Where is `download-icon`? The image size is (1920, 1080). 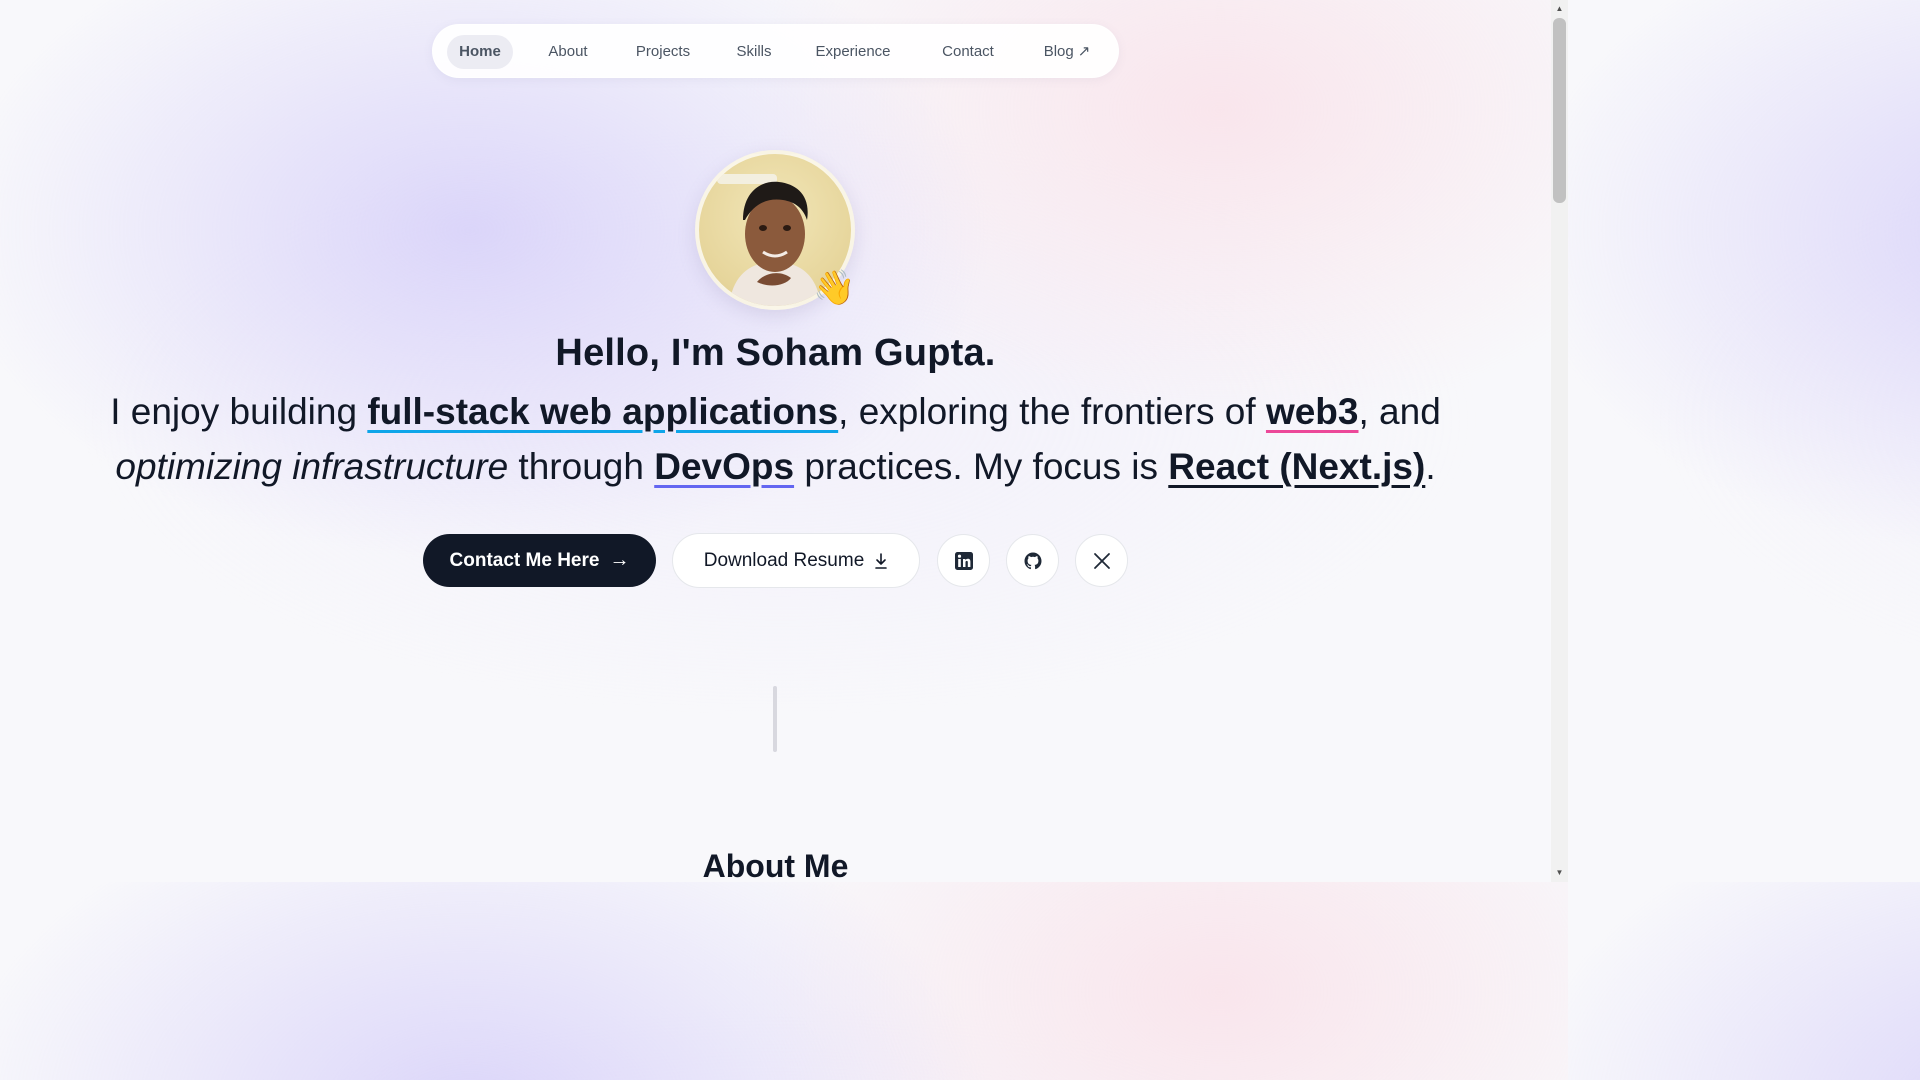
download-icon is located at coordinates (881, 560).